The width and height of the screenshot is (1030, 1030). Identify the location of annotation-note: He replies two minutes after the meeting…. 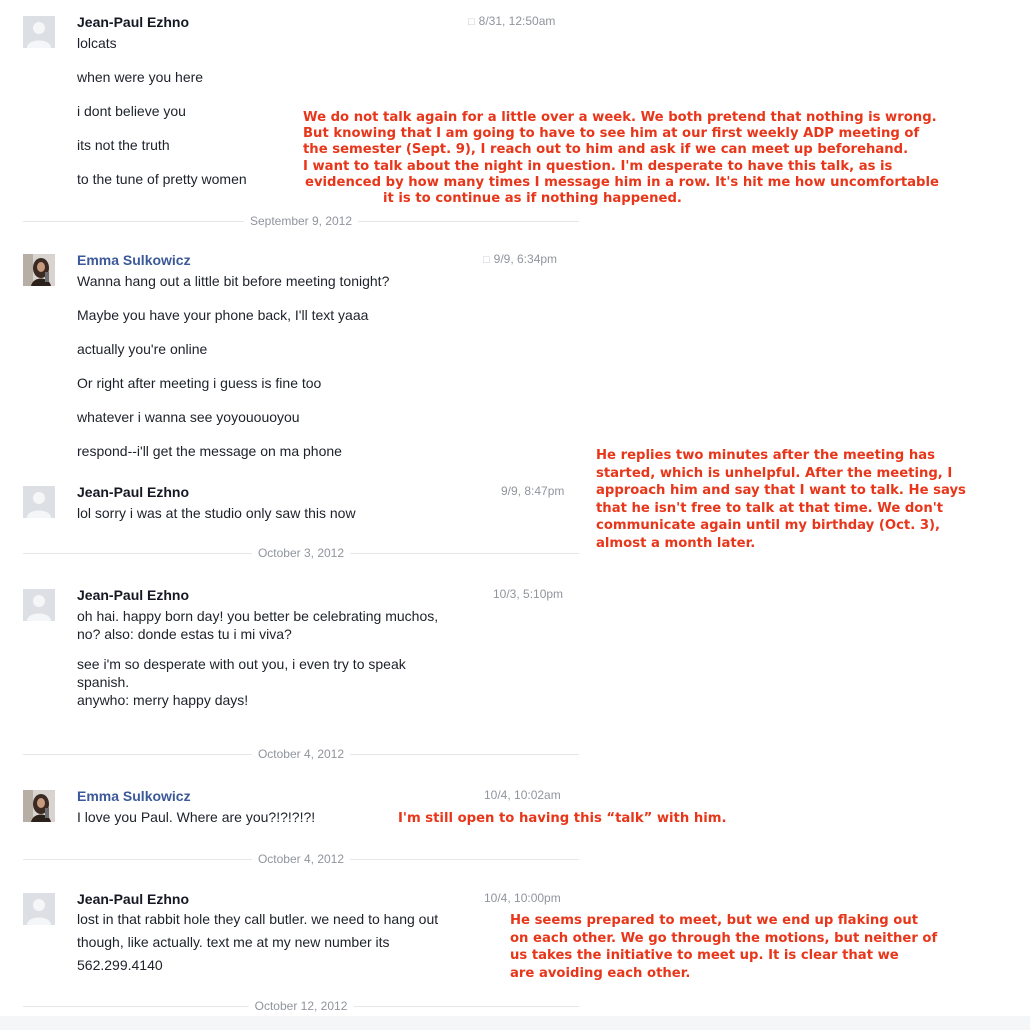
(781, 499).